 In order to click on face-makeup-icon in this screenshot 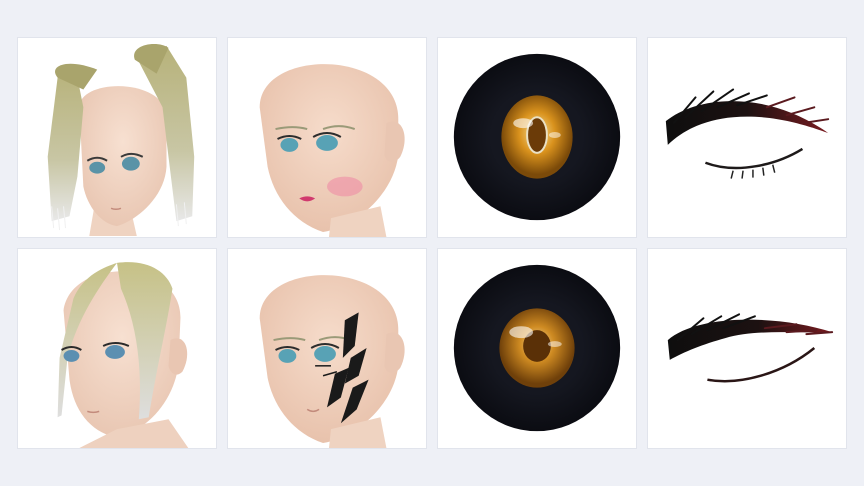, I will do `click(332, 150)`.